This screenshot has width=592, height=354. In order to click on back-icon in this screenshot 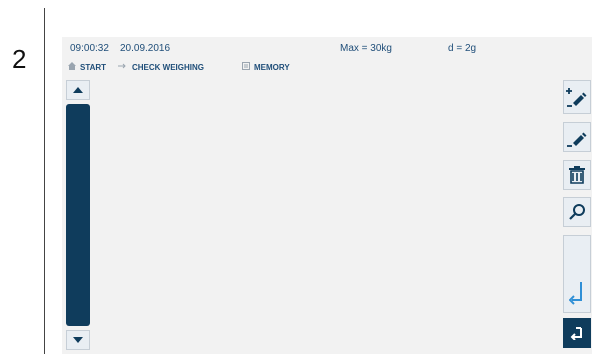, I will do `click(576, 333)`.